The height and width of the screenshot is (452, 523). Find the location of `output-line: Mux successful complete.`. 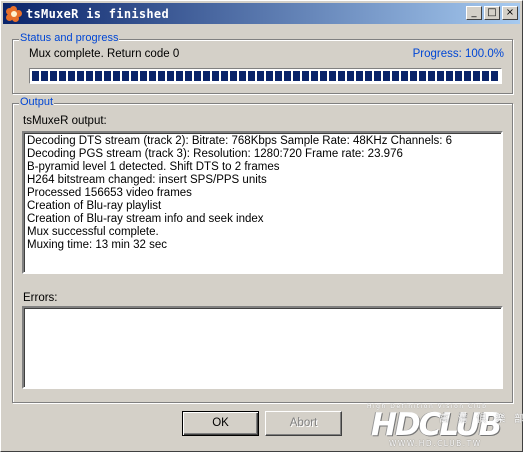

output-line: Mux successful complete. is located at coordinates (93, 232).